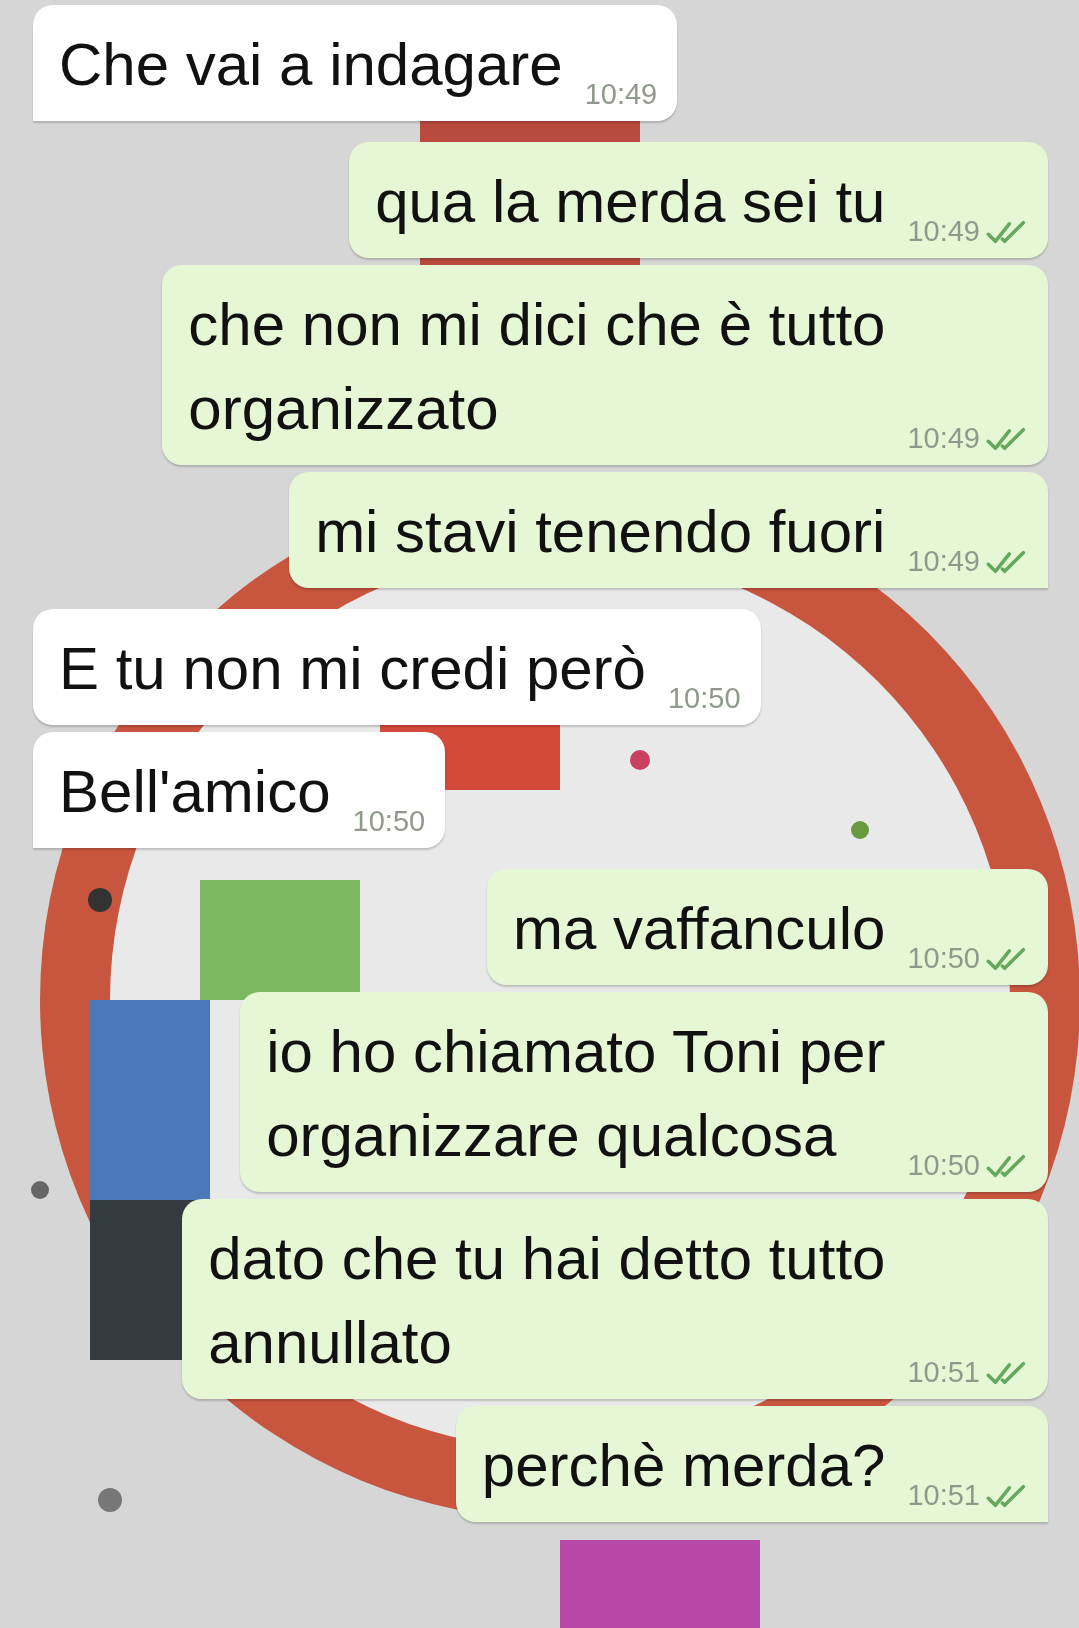 The image size is (1079, 1628). Describe the element at coordinates (699, 929) in the screenshot. I see `message-text: ma vaffanculo` at that location.